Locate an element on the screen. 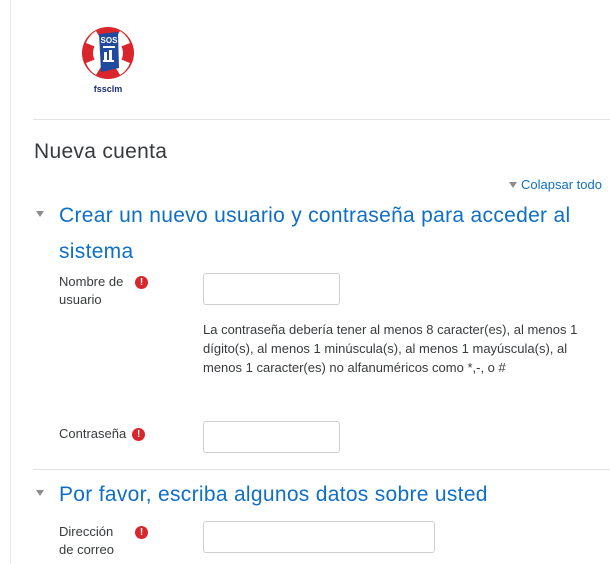  logo-badge-text: SOS is located at coordinates (110, 40).